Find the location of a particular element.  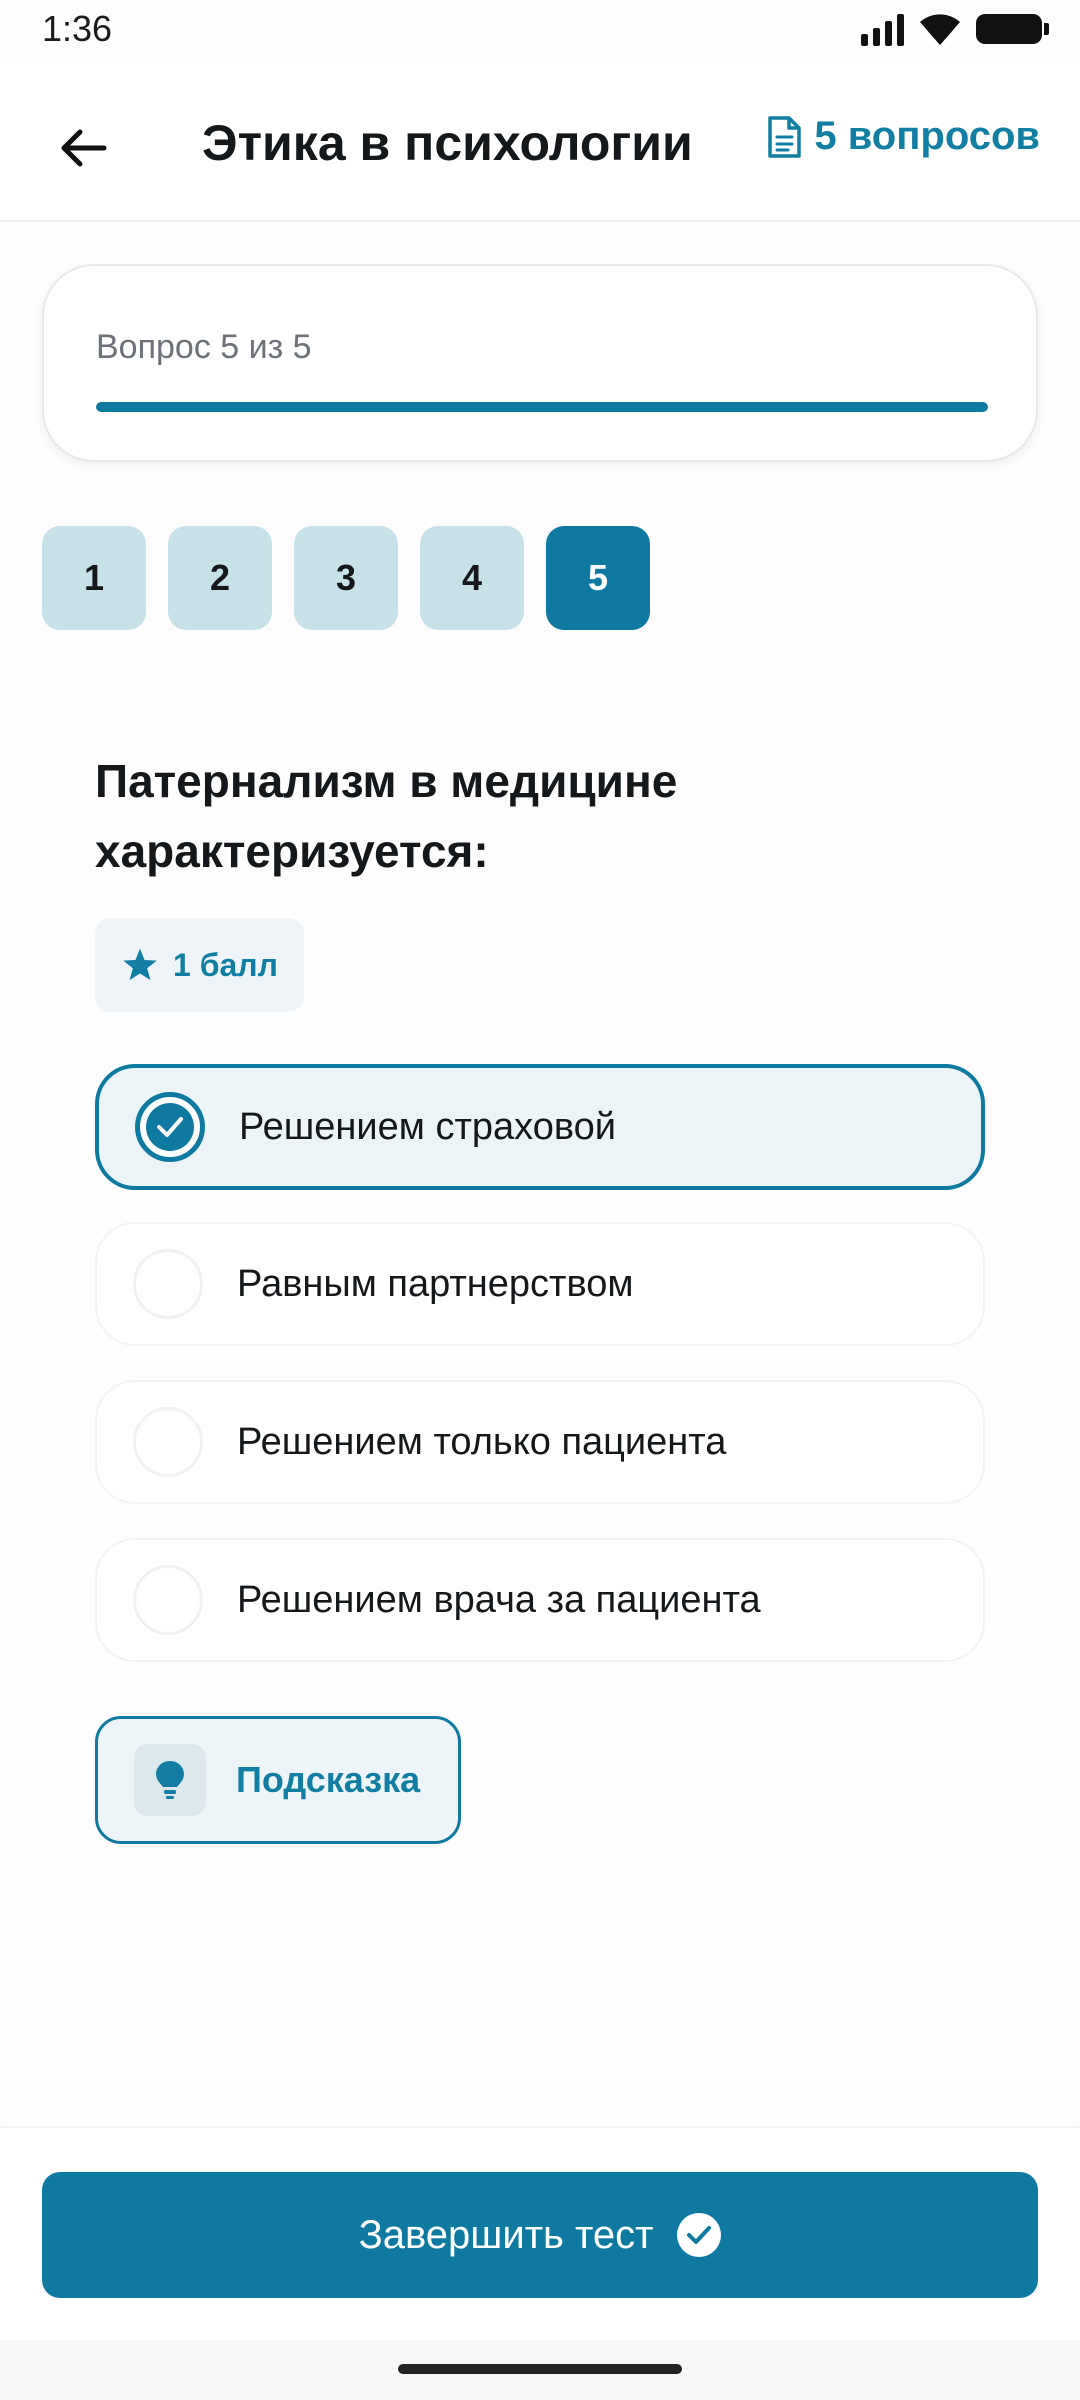

status-bar: 1:36 is located at coordinates (540, 32).